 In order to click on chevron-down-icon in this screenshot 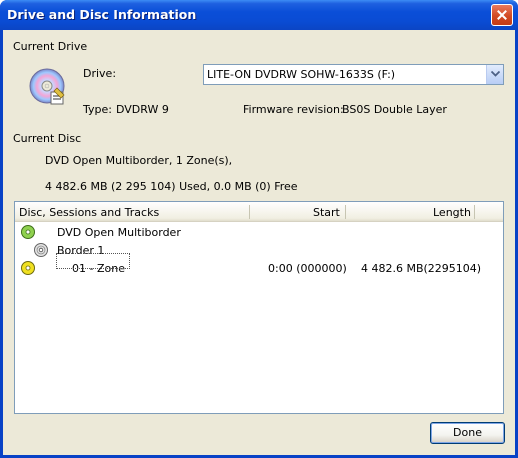, I will do `click(495, 74)`.